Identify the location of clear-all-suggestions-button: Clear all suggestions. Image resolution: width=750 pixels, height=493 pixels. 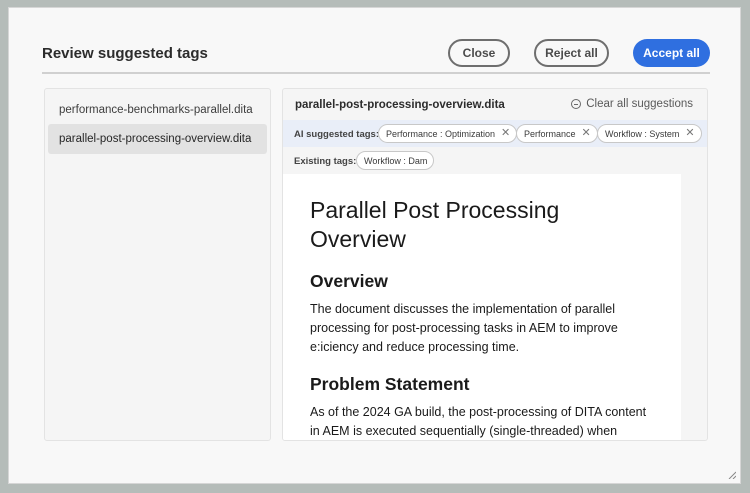
(632, 104).